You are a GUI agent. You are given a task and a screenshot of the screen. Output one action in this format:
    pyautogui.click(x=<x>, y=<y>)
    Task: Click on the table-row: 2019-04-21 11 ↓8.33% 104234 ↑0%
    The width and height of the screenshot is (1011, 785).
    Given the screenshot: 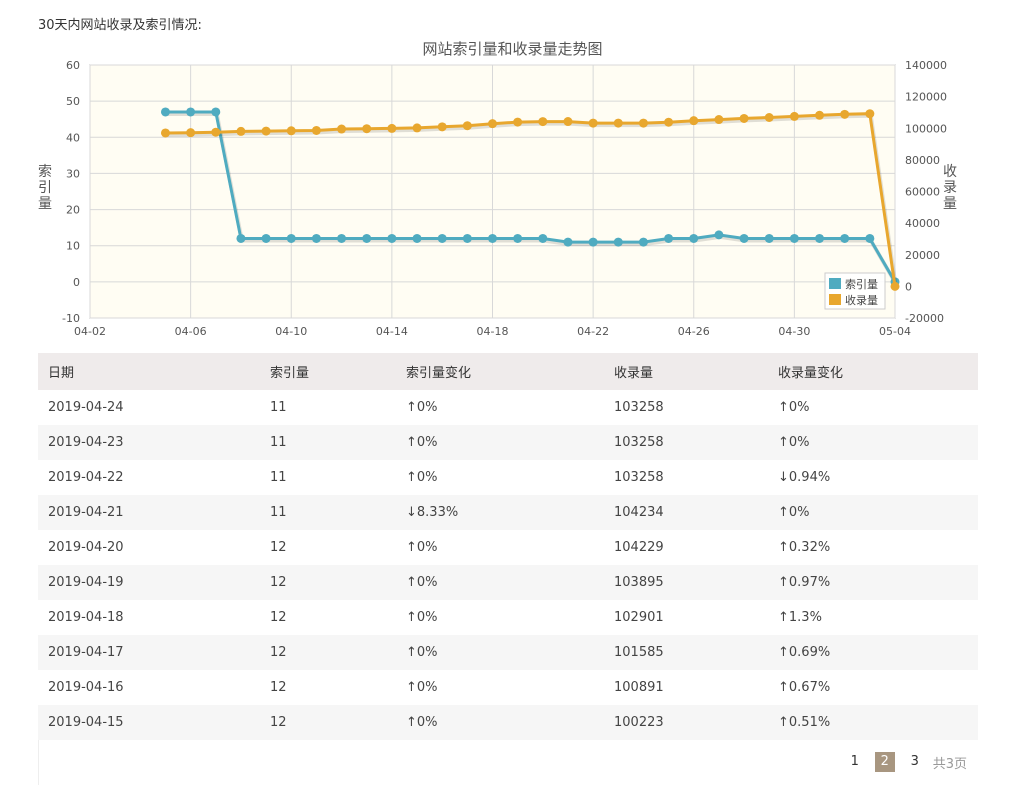 What is the action you would take?
    pyautogui.click(x=508, y=512)
    